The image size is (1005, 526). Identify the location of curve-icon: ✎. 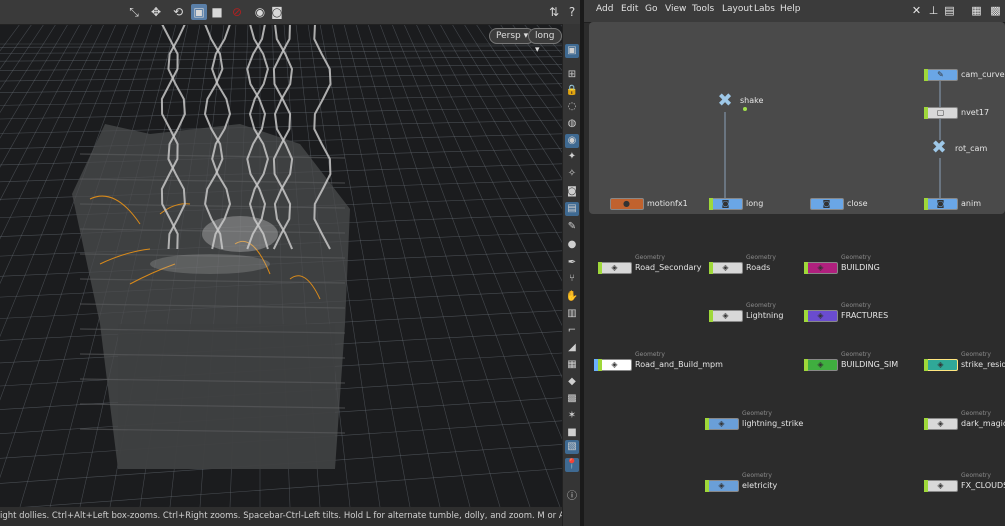
(940, 74).